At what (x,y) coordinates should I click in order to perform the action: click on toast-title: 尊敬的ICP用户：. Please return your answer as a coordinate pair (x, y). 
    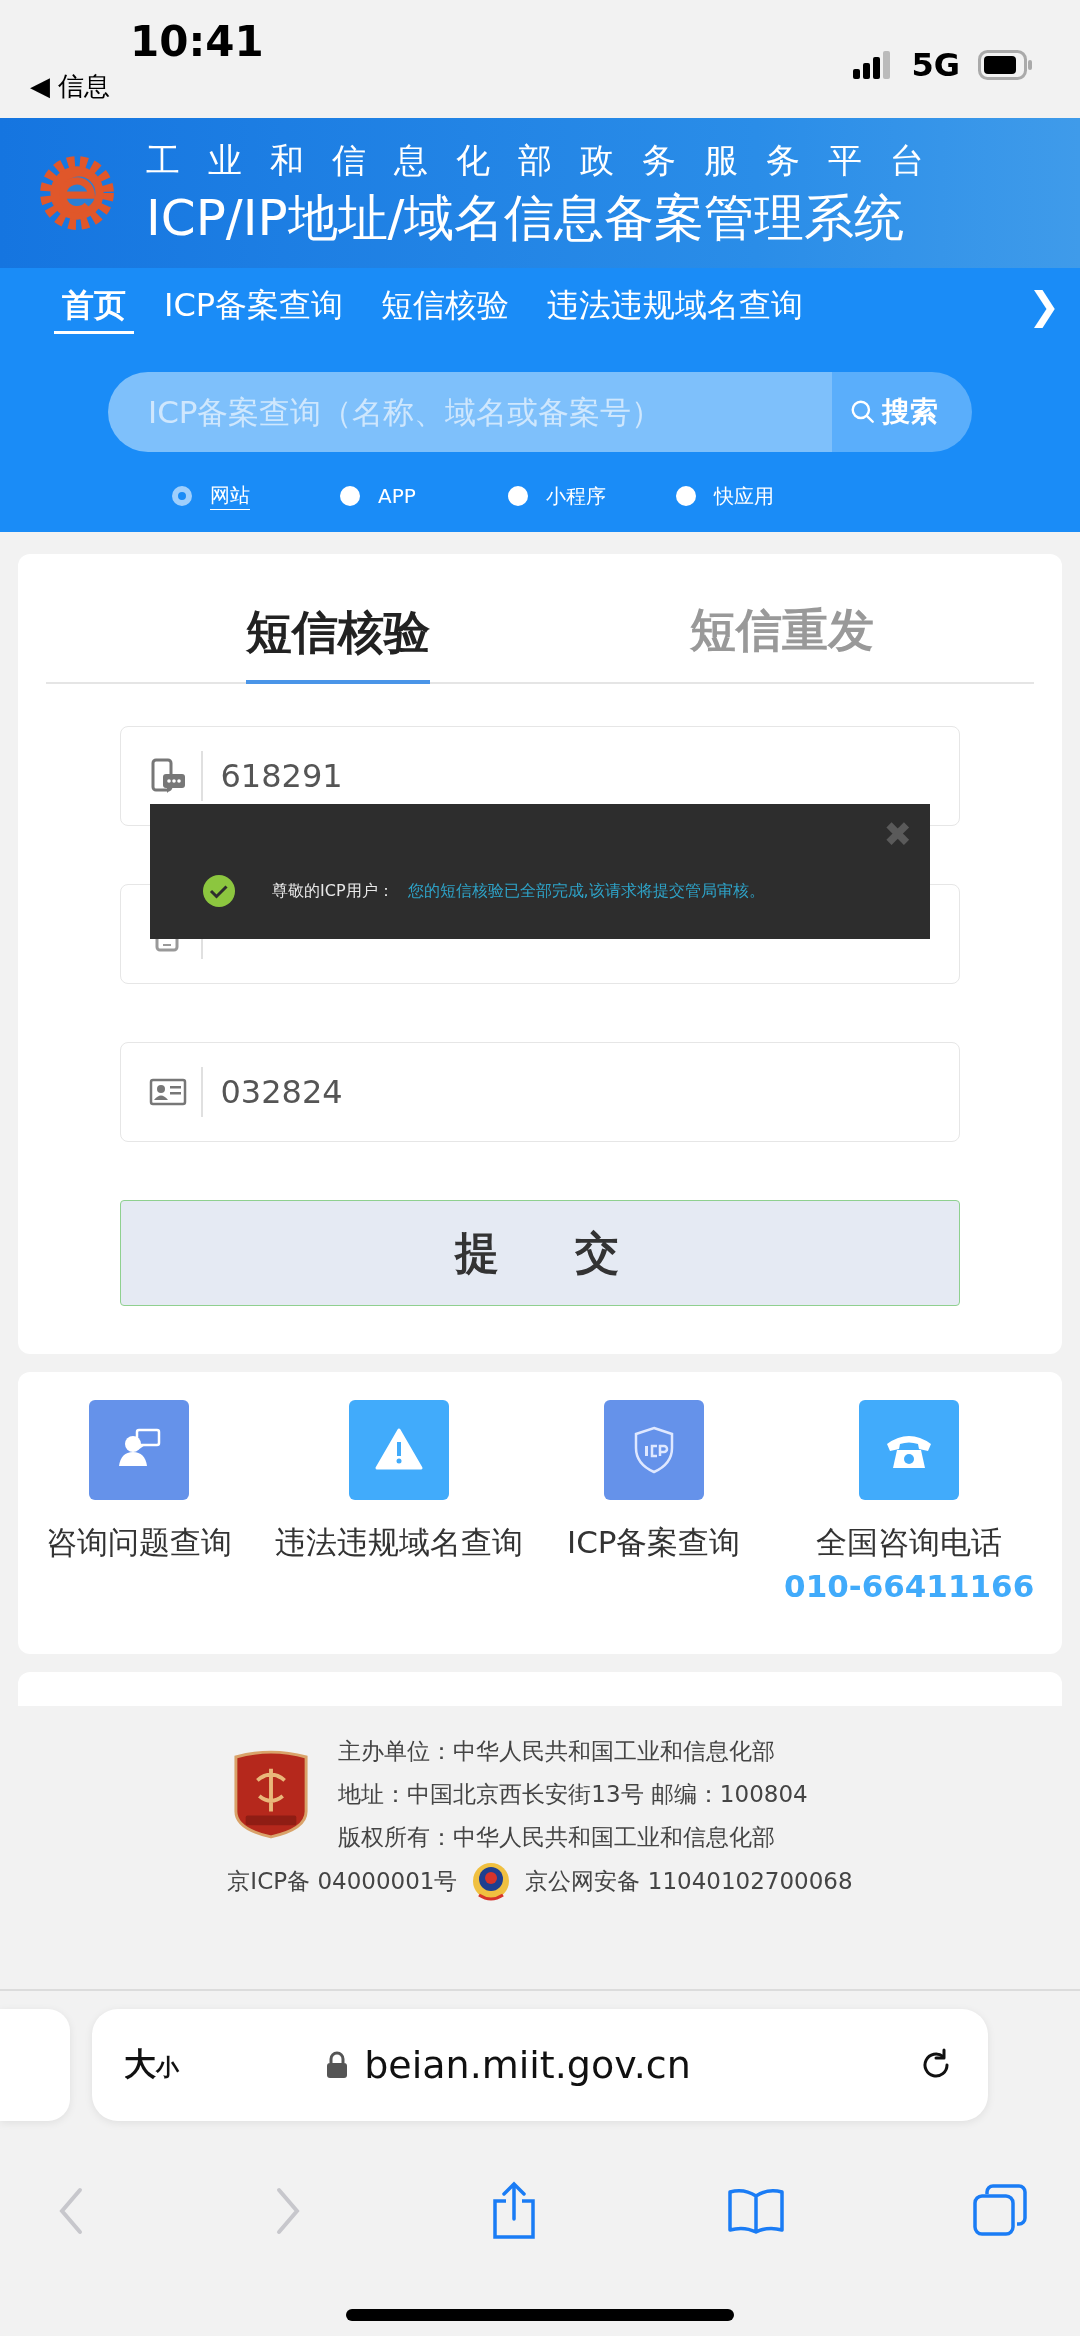
    Looking at the image, I should click on (333, 891).